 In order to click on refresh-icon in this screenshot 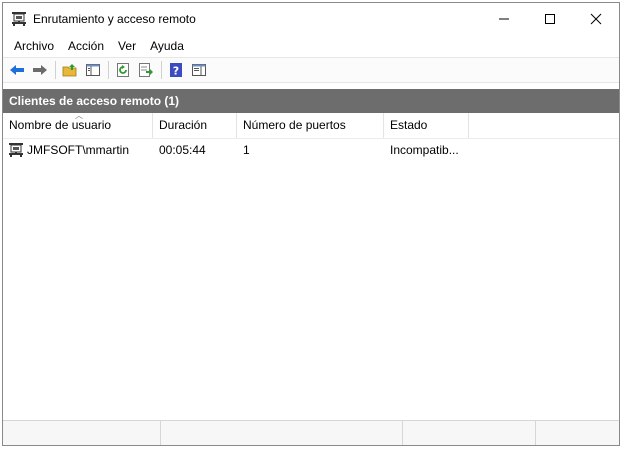, I will do `click(123, 70)`.